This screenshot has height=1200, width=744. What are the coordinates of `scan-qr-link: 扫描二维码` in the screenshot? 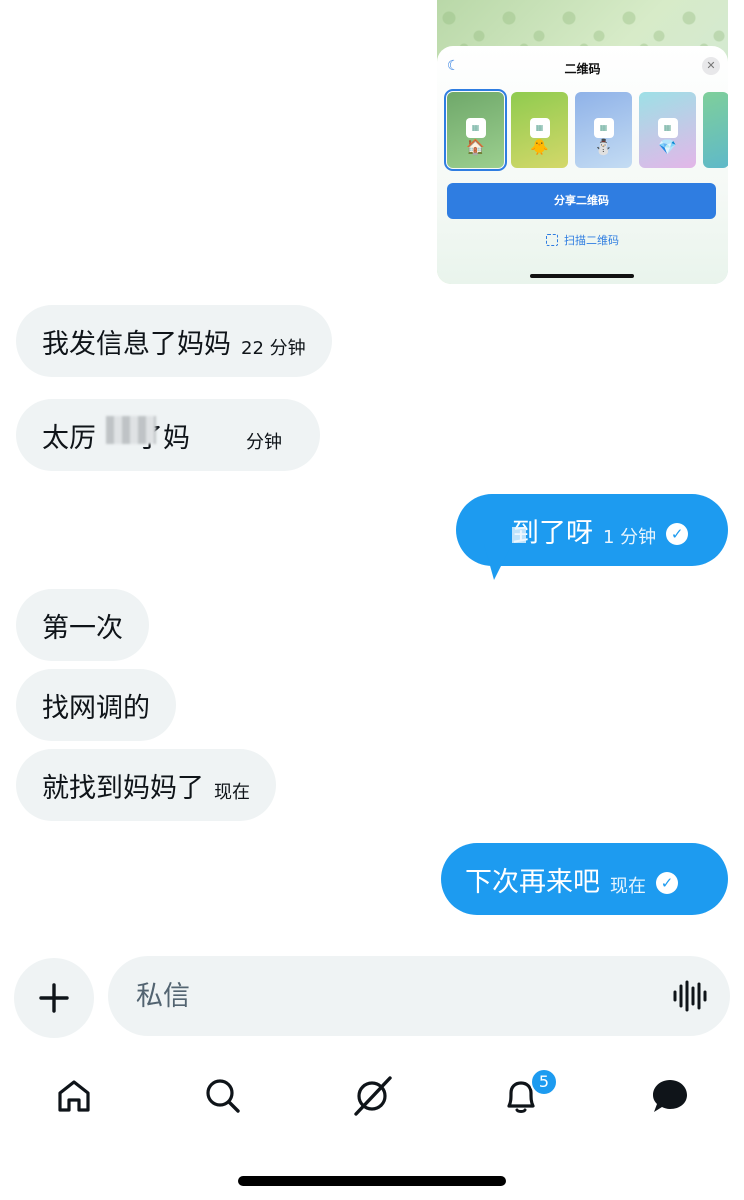 It's located at (582, 240).